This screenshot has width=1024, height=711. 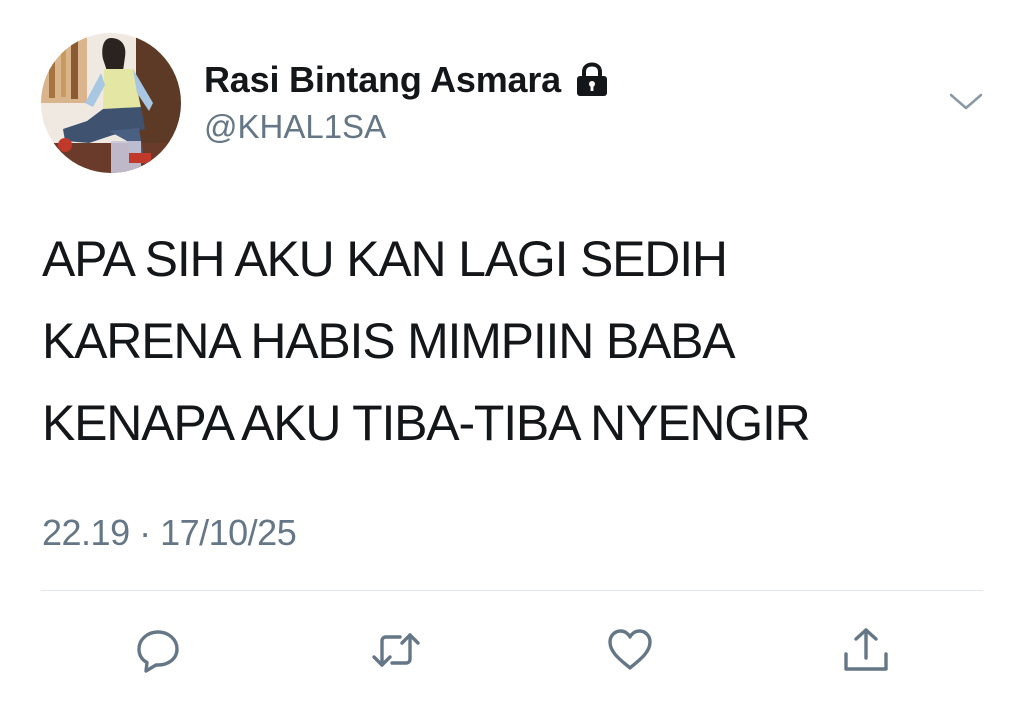 I want to click on tweet-menu-button, so click(x=966, y=101).